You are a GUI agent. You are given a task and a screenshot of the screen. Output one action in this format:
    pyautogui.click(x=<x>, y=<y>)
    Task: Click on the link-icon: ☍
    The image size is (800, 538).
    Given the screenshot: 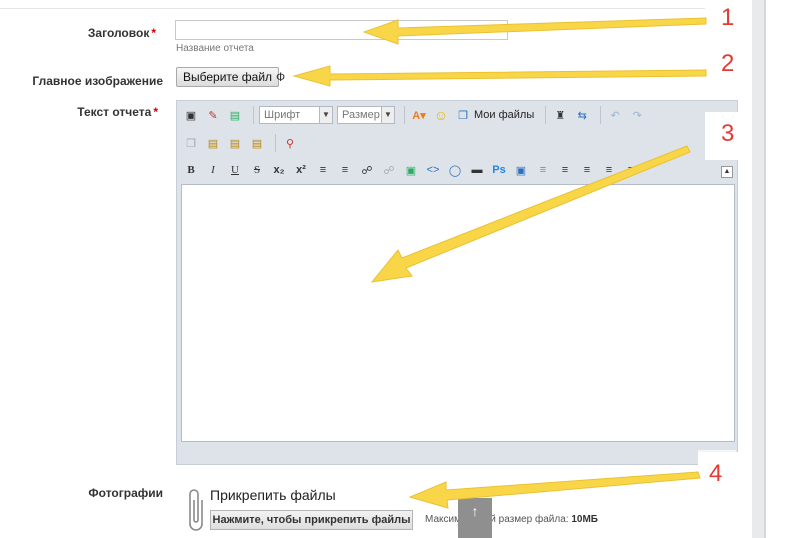 What is the action you would take?
    pyautogui.click(x=367, y=170)
    